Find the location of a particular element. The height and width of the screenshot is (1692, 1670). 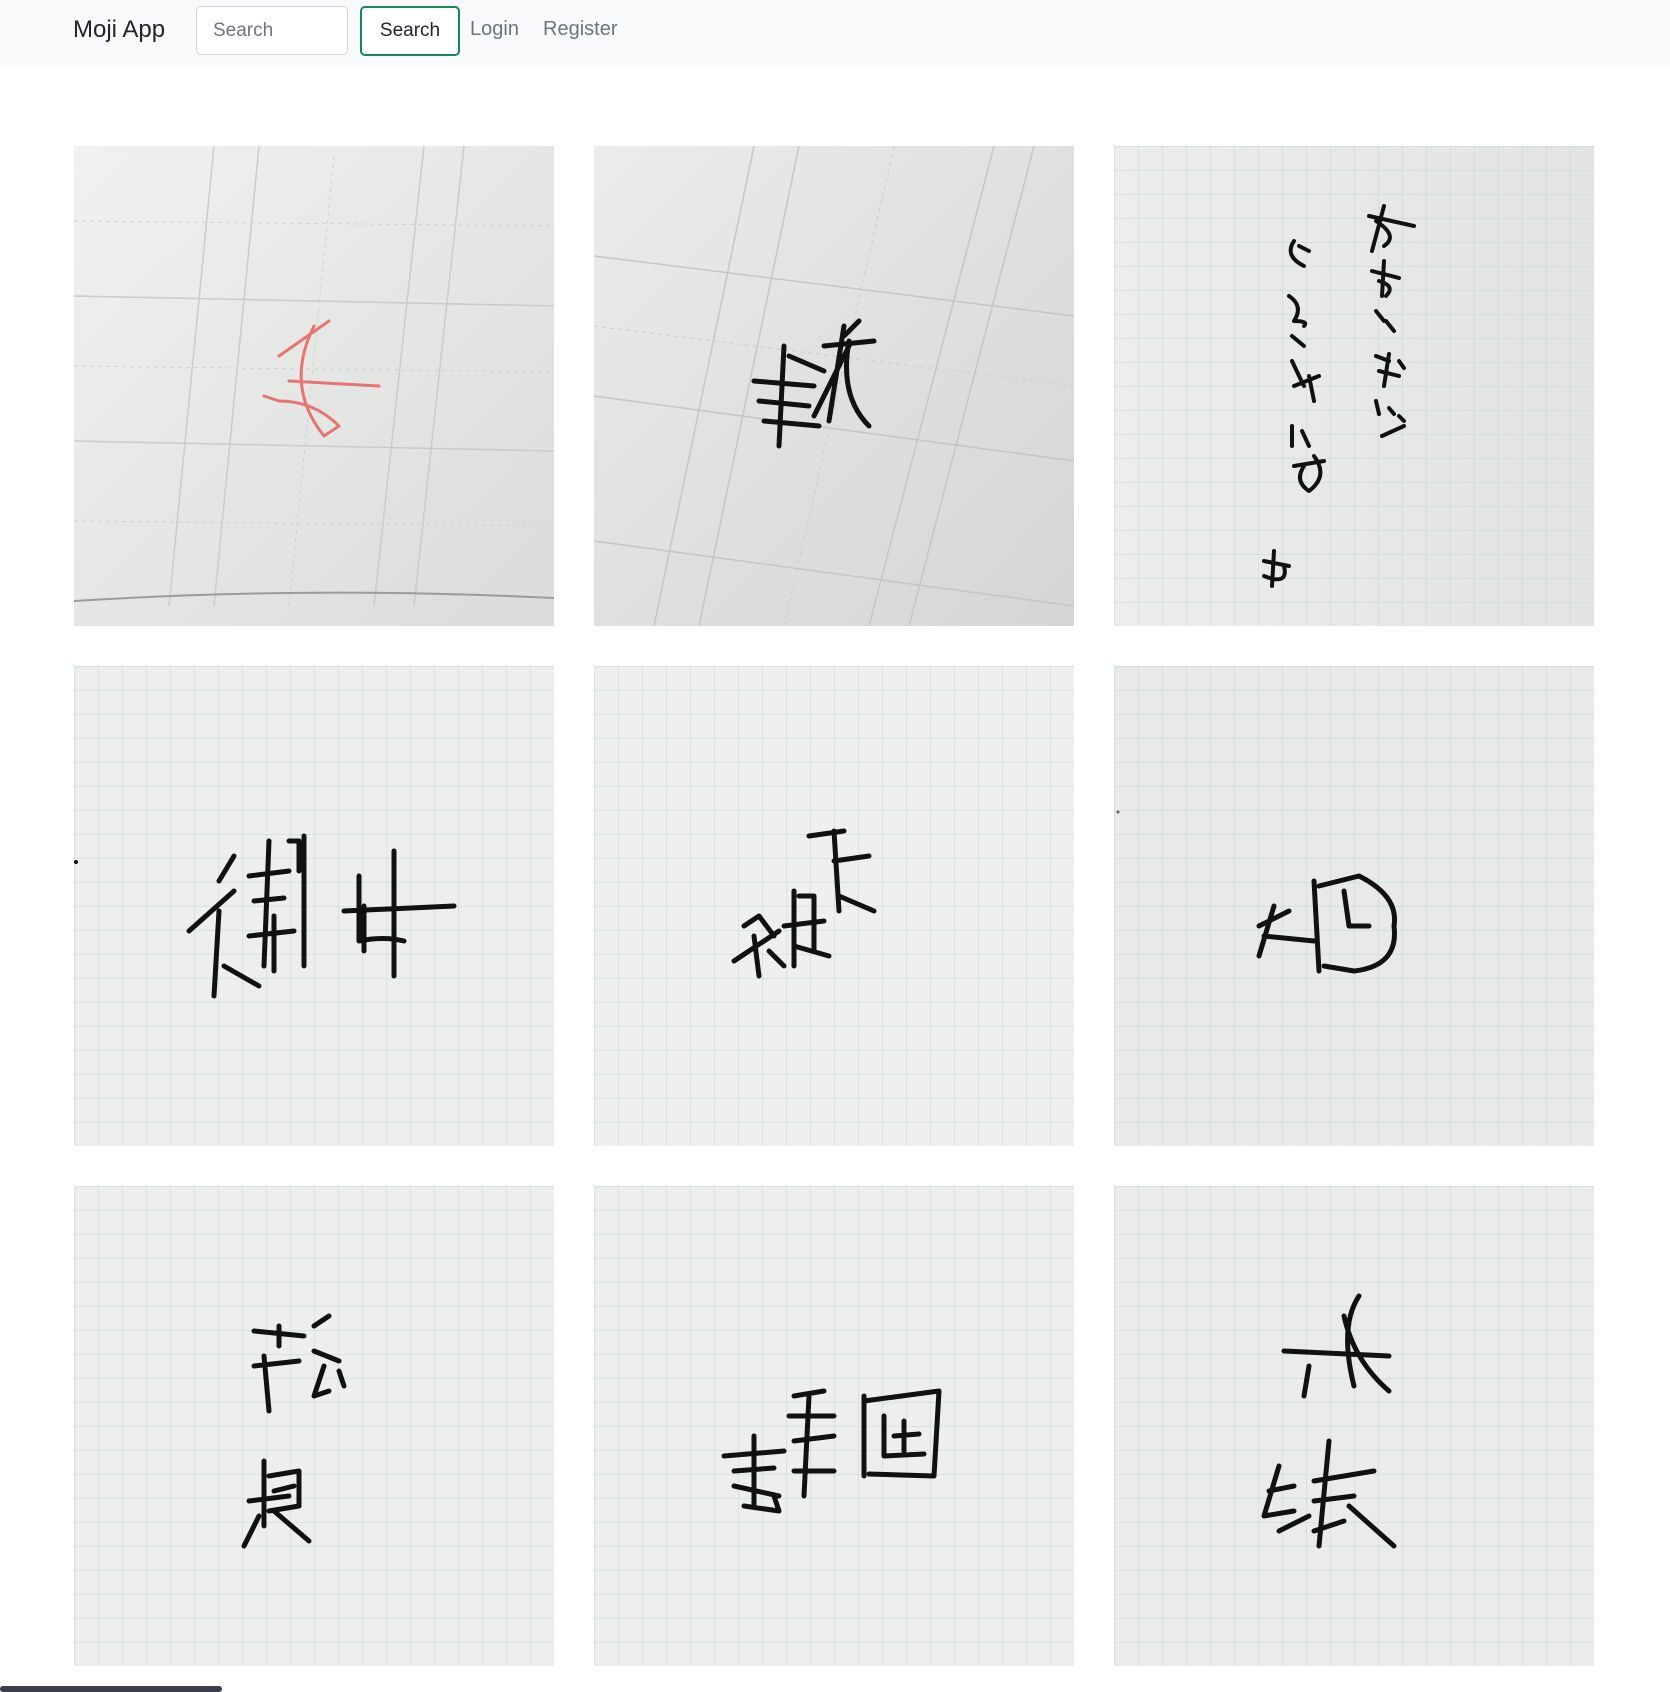

navbar: Moji App Search Login Register is located at coordinates (835, 32).